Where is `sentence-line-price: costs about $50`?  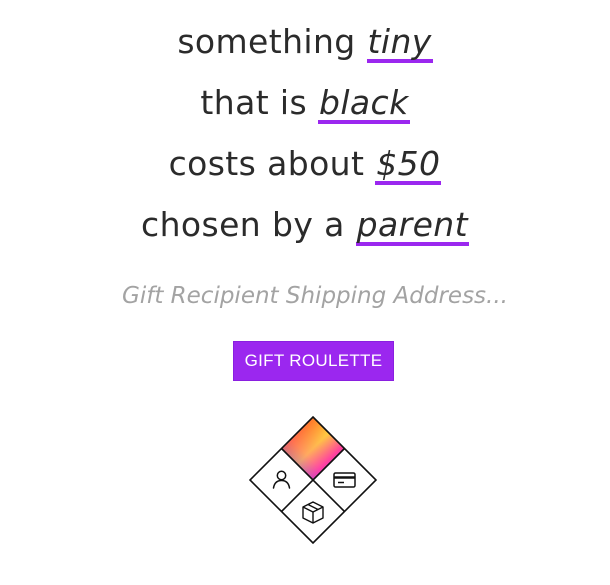
sentence-line-price: costs about $50 is located at coordinates (305, 164).